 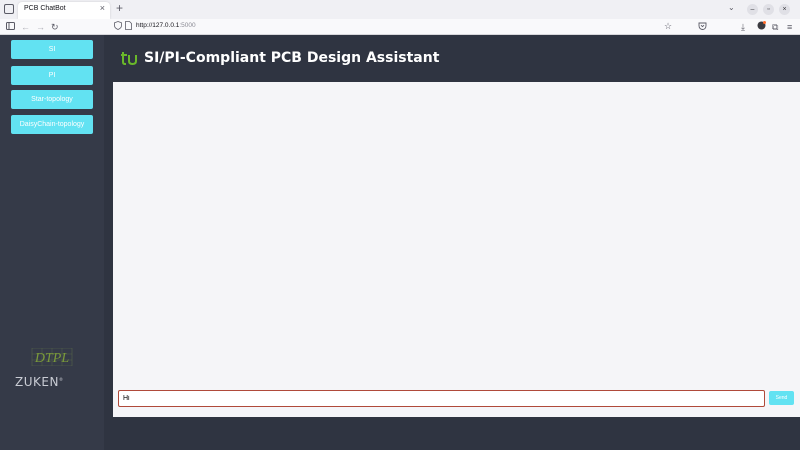 I want to click on chat-input, so click(x=441, y=398).